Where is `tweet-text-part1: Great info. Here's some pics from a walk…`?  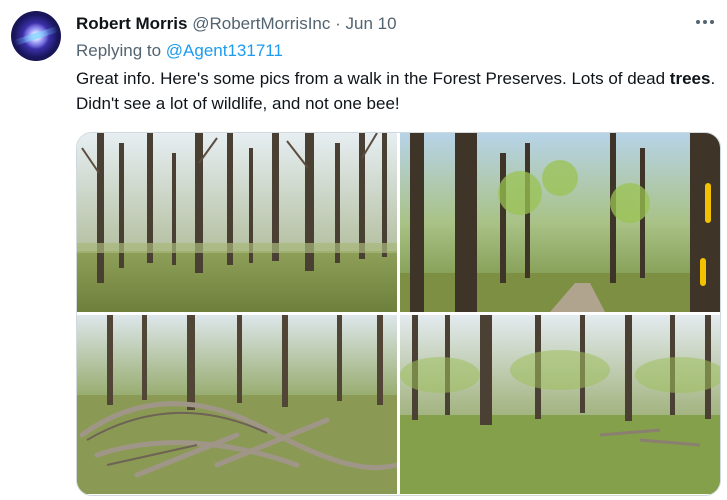
tweet-text-part1: Great info. Here's some pics from a walk… is located at coordinates (371, 78).